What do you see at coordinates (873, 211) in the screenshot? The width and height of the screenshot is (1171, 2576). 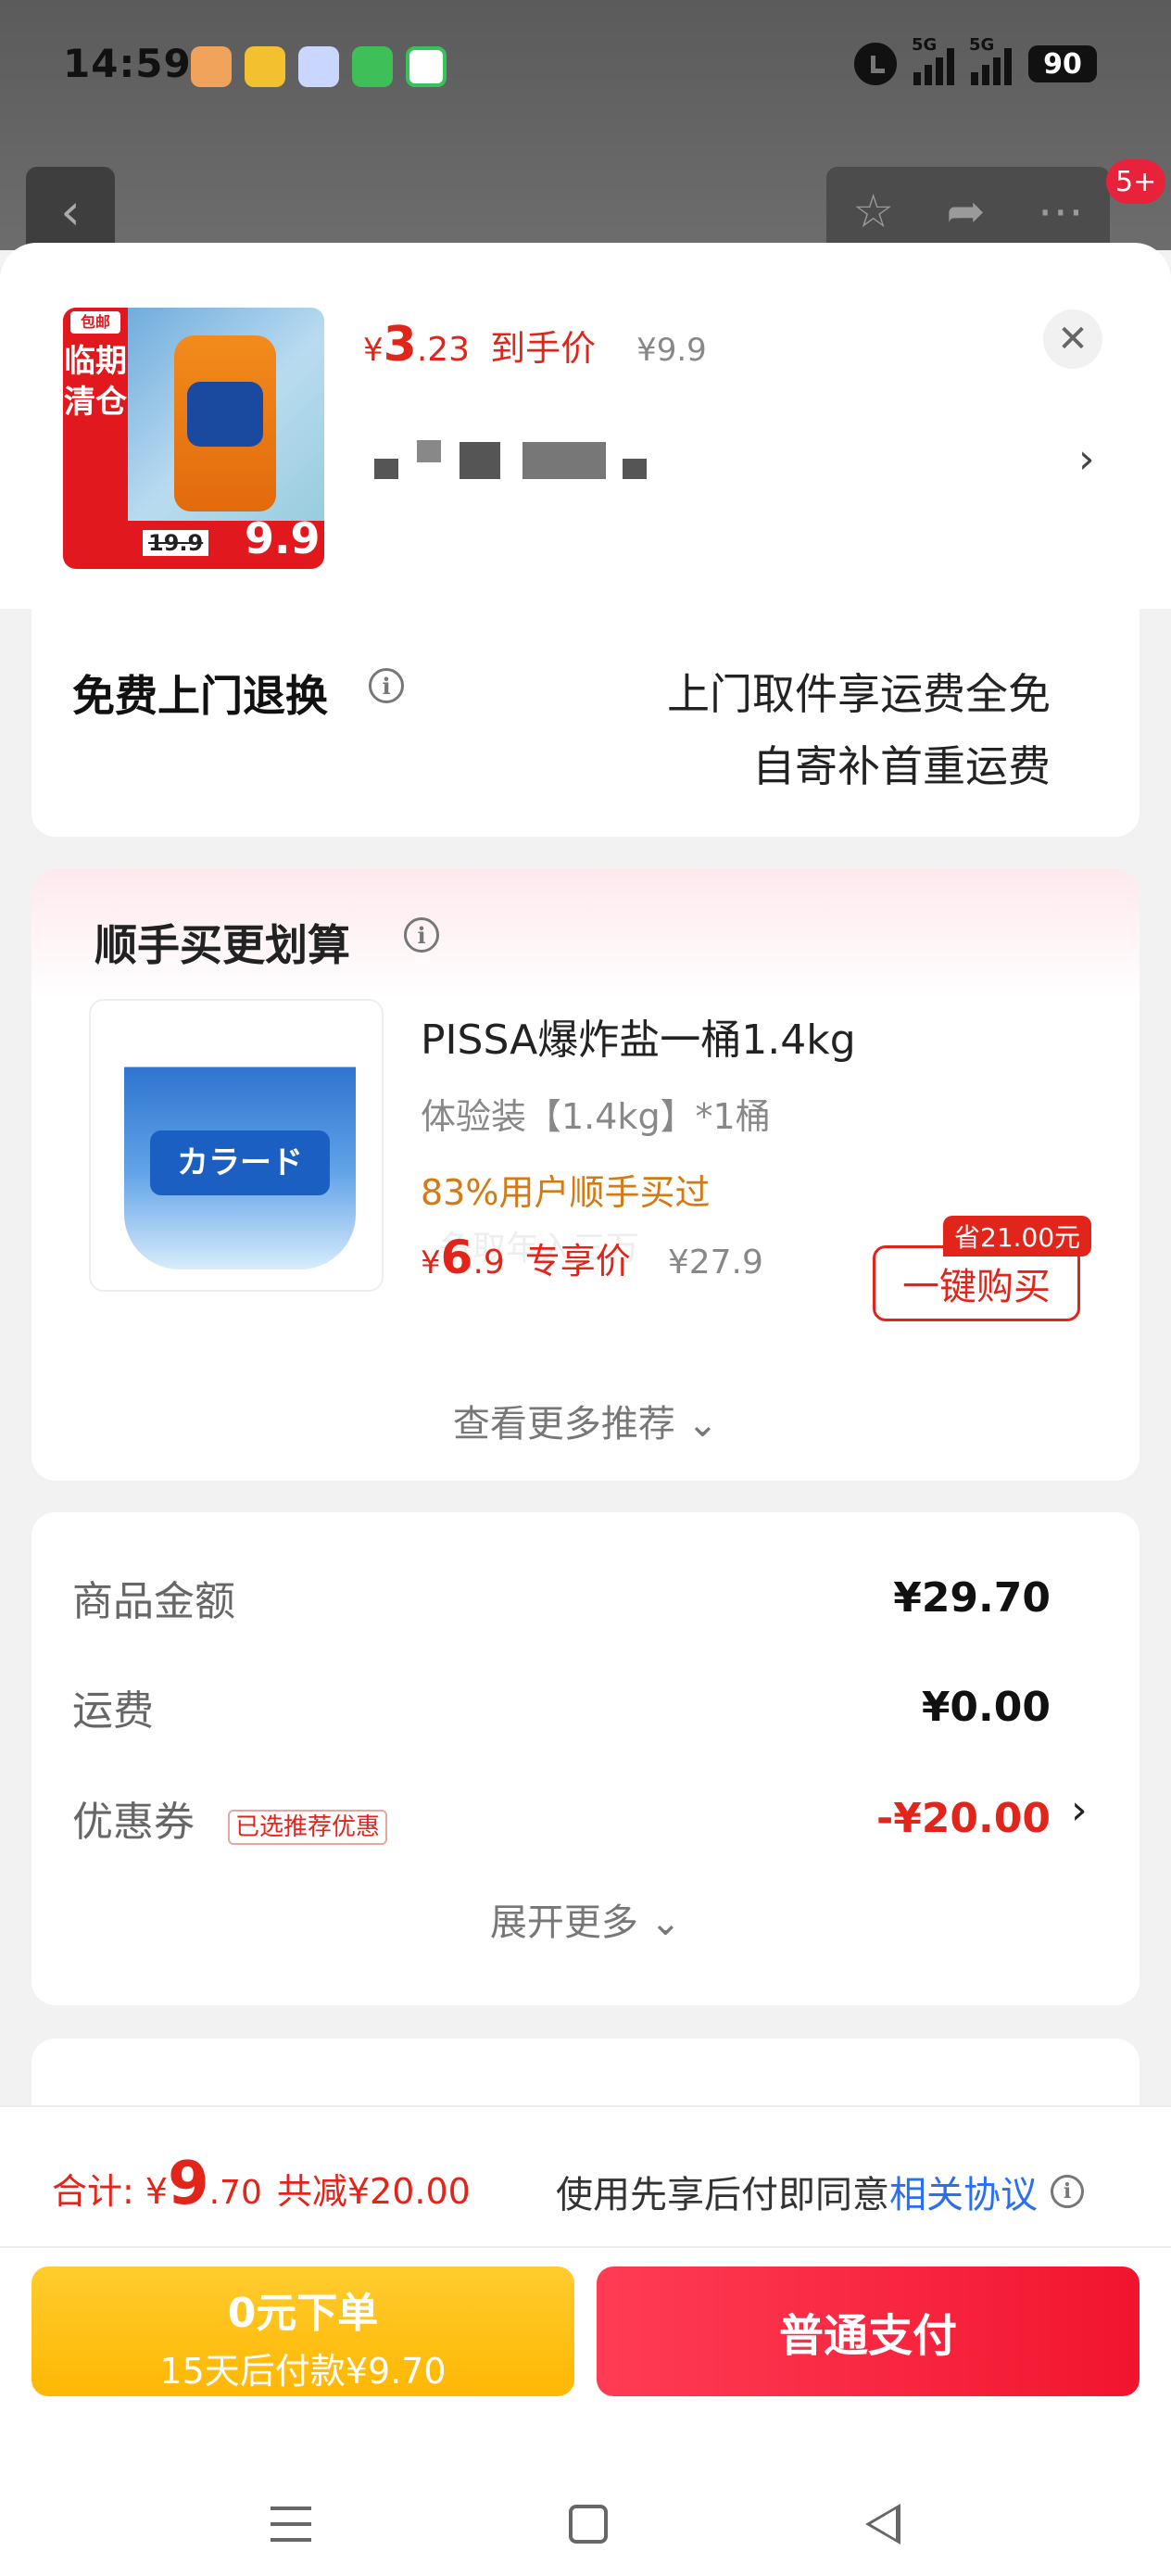 I see `favorite-star-icon: ☆` at bounding box center [873, 211].